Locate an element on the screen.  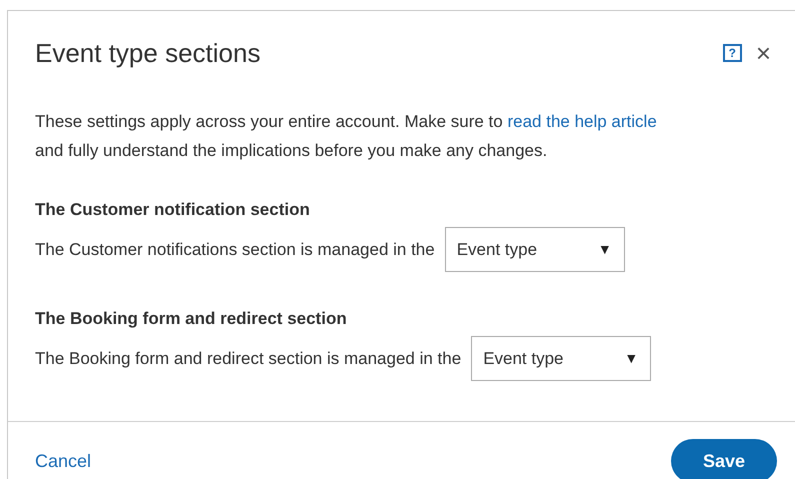
intro-paragraph: These settings apply across your entire account. Make sure to read the help article and fully understand the implications before you make any changes. is located at coordinates (346, 136).